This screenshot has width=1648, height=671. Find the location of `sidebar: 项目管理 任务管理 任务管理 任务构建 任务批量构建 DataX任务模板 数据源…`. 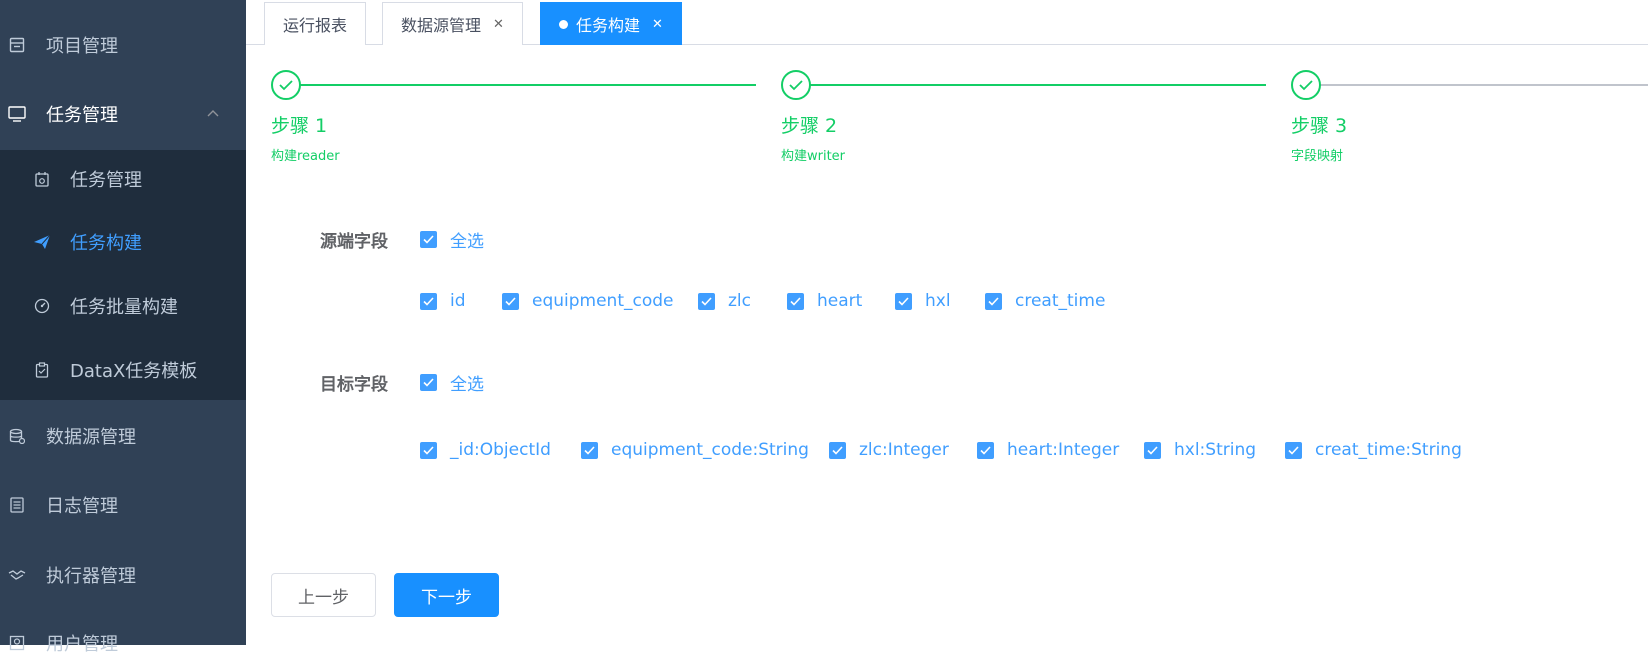

sidebar: 项目管理 任务管理 任务管理 任务构建 任务批量构建 DataX任务模板 数据源… is located at coordinates (123, 327).